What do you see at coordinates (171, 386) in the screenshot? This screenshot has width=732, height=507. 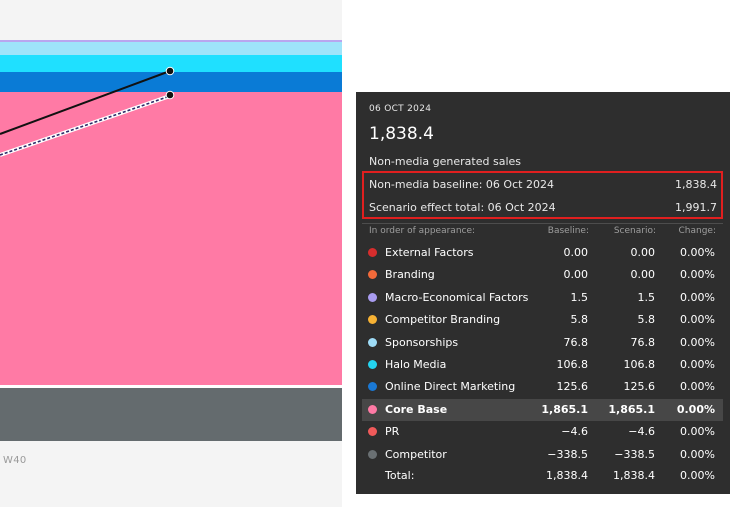 I see `zero-line` at bounding box center [171, 386].